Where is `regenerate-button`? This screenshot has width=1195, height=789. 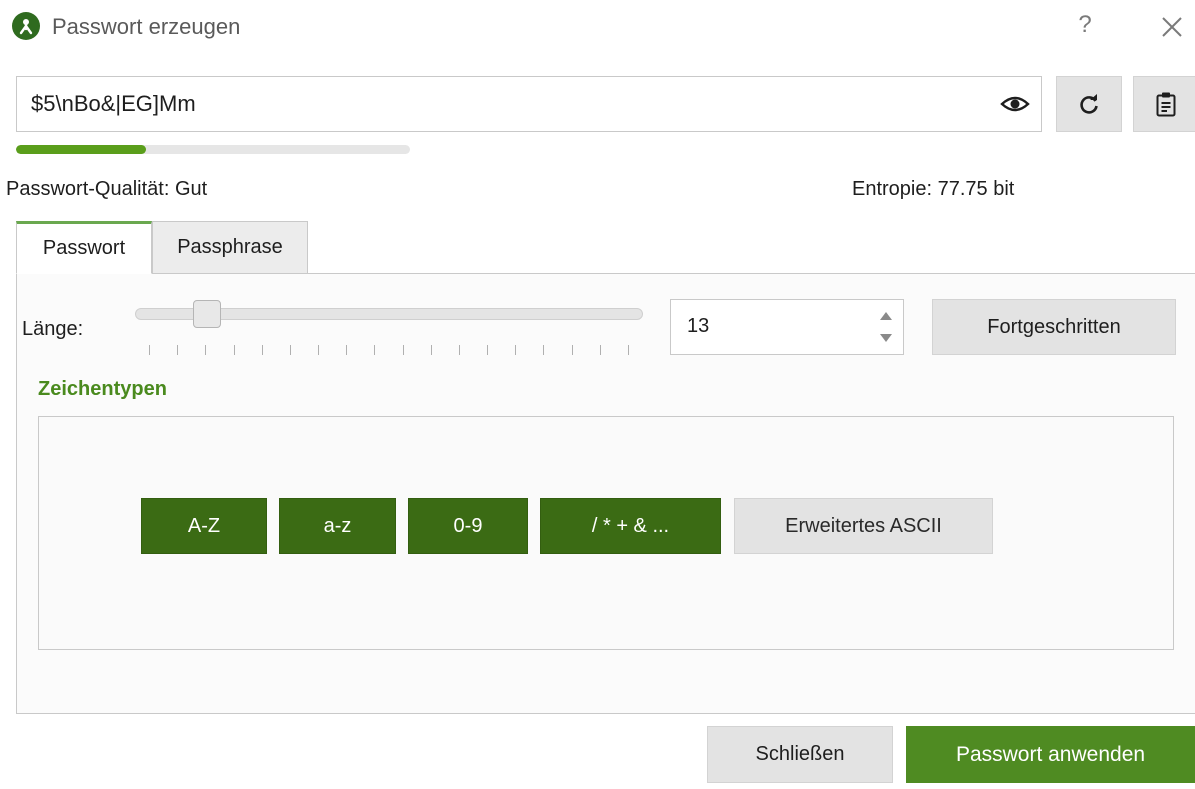
regenerate-button is located at coordinates (1089, 104).